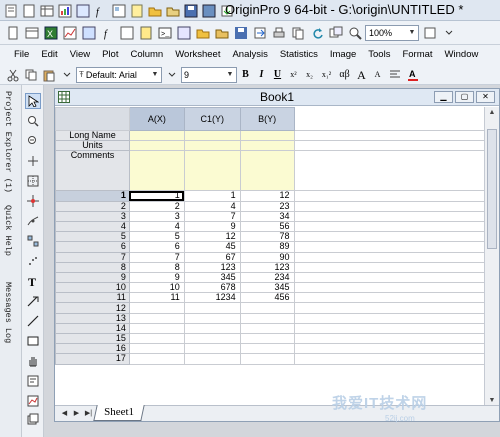  What do you see at coordinates (136, 10) in the screenshot?
I see `new-notes-icon` at bounding box center [136, 10].